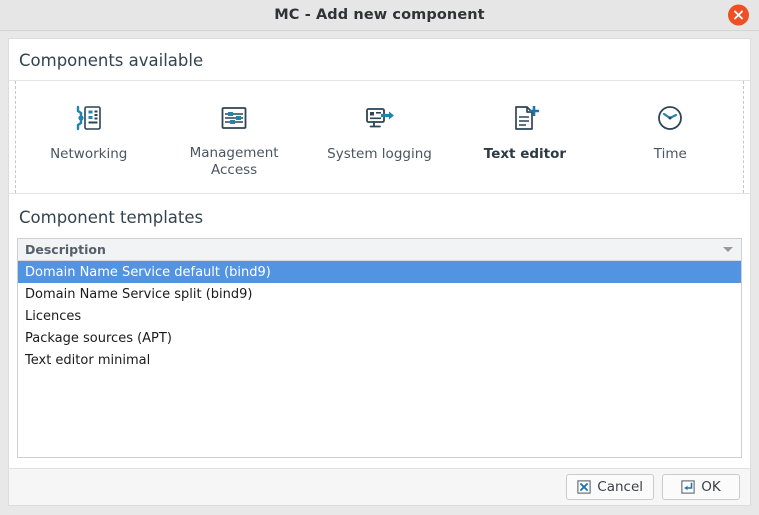 The width and height of the screenshot is (759, 515). Describe the element at coordinates (111, 217) in the screenshot. I see `component-templates-heading: Component templates` at that location.